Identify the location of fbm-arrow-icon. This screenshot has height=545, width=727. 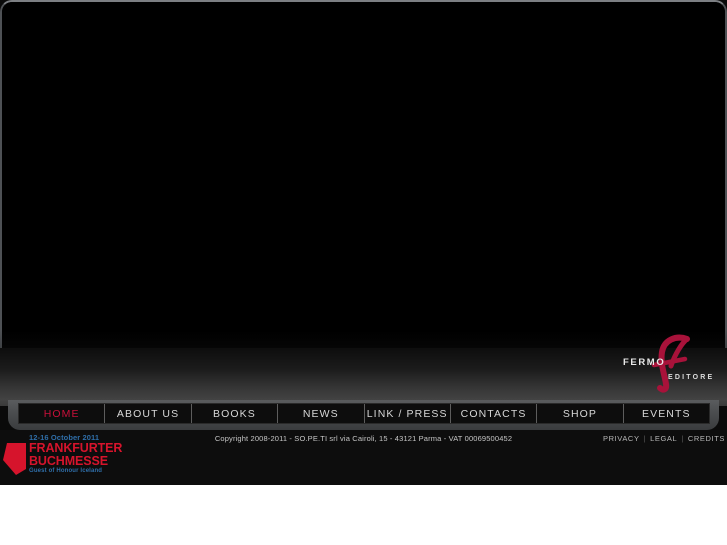
(14, 459).